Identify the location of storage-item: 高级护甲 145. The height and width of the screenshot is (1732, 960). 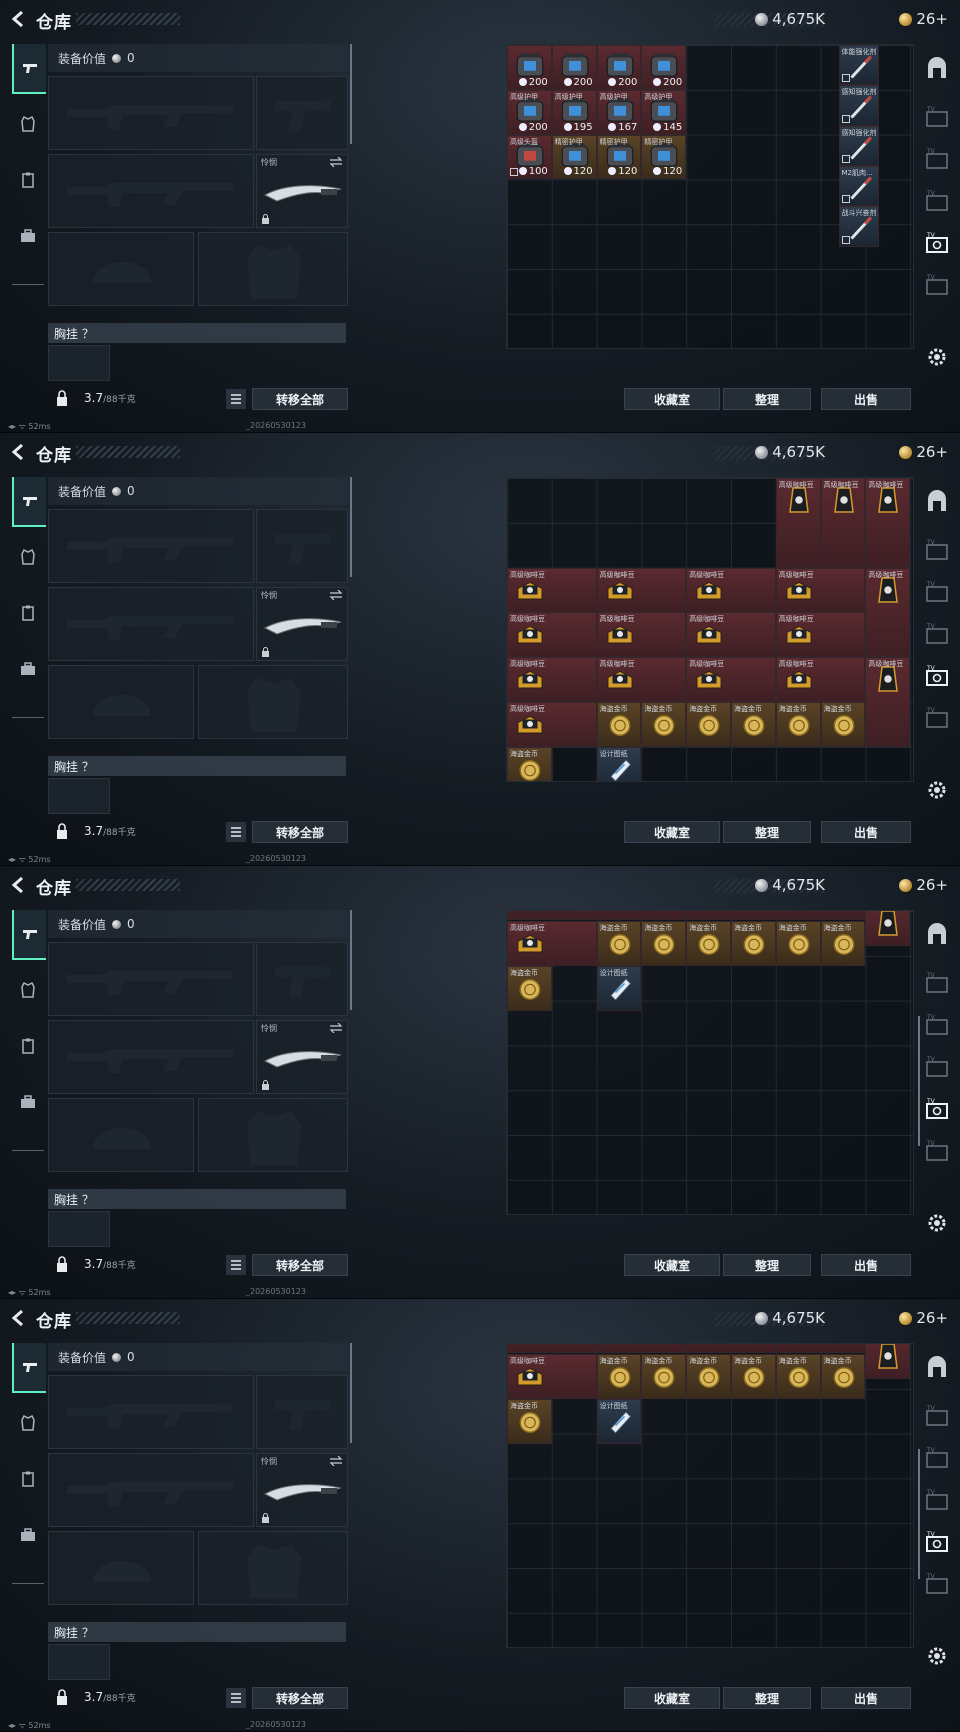
(664, 112).